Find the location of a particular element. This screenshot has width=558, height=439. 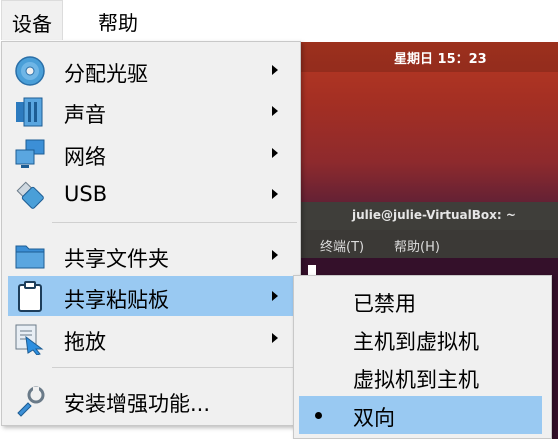

menu-item-label: 分配光驱 is located at coordinates (106, 74).